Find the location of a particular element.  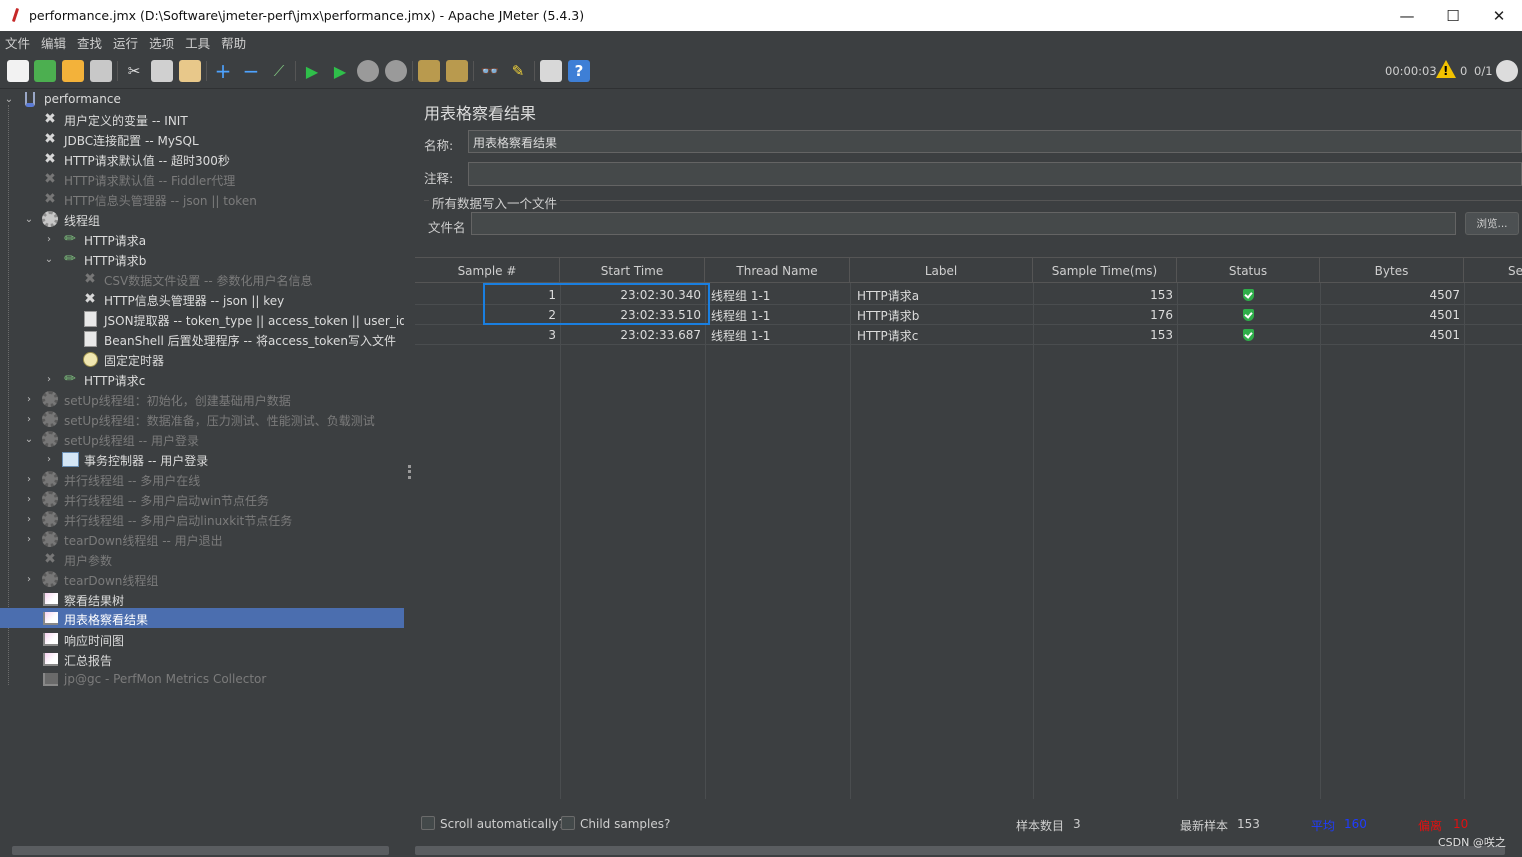

tree-node: 汇总报告 is located at coordinates (202, 659).